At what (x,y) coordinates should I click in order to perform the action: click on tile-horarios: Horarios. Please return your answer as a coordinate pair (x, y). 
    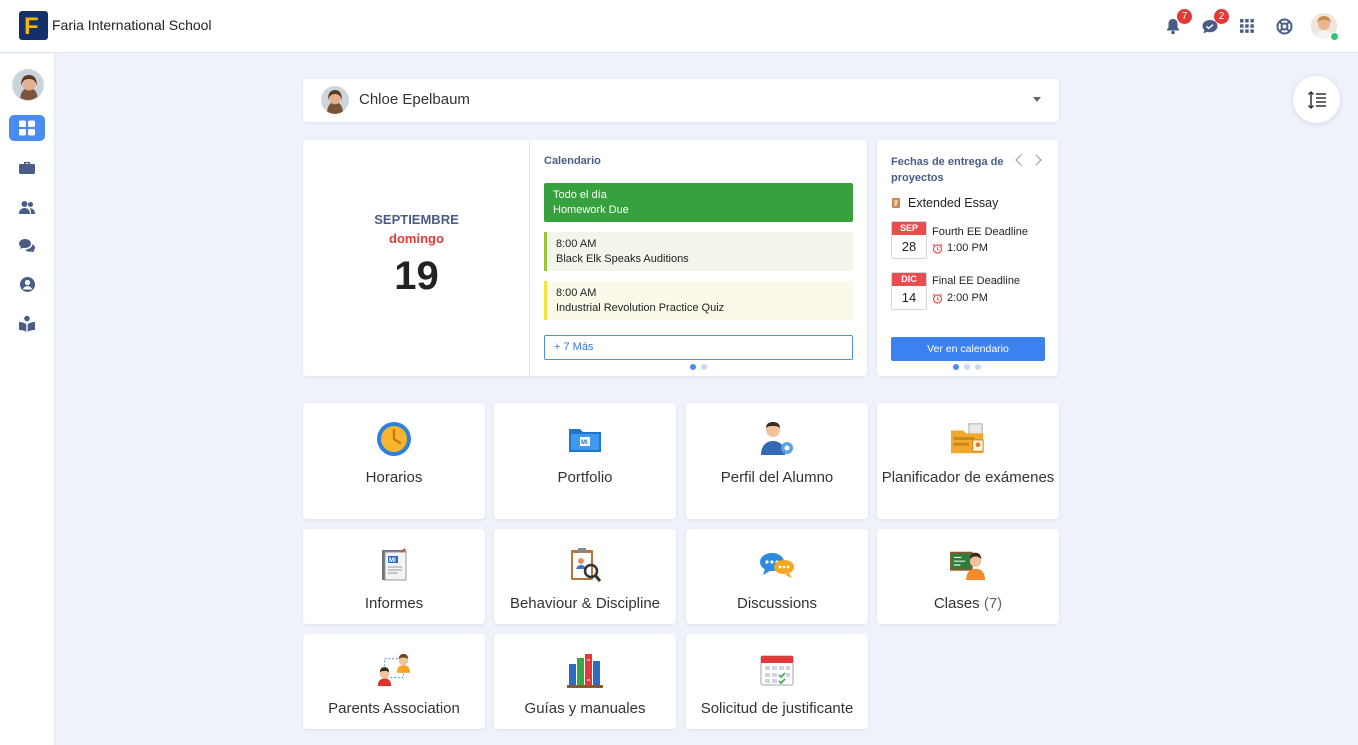
    Looking at the image, I should click on (394, 461).